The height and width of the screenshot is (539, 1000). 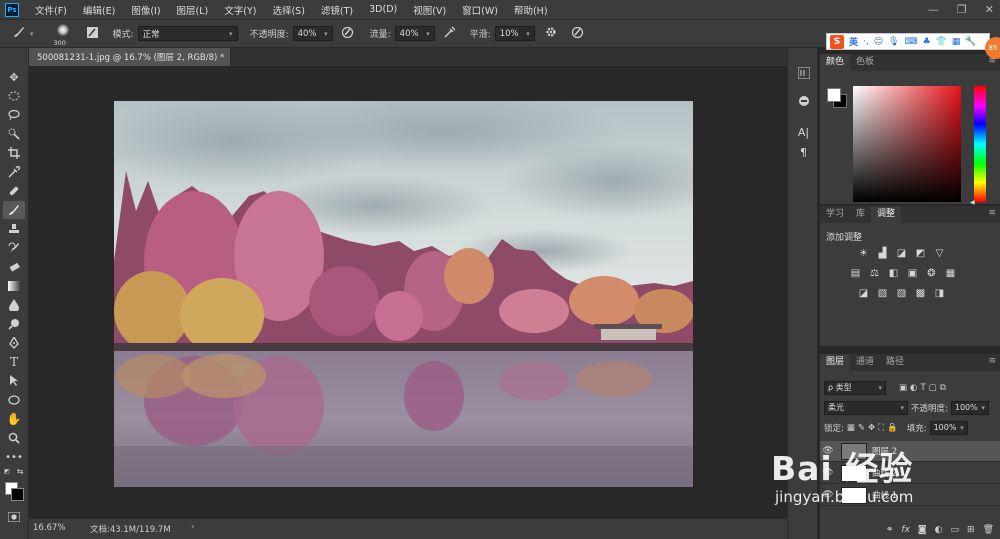 I want to click on tab-color: 颜色, so click(x=835, y=62).